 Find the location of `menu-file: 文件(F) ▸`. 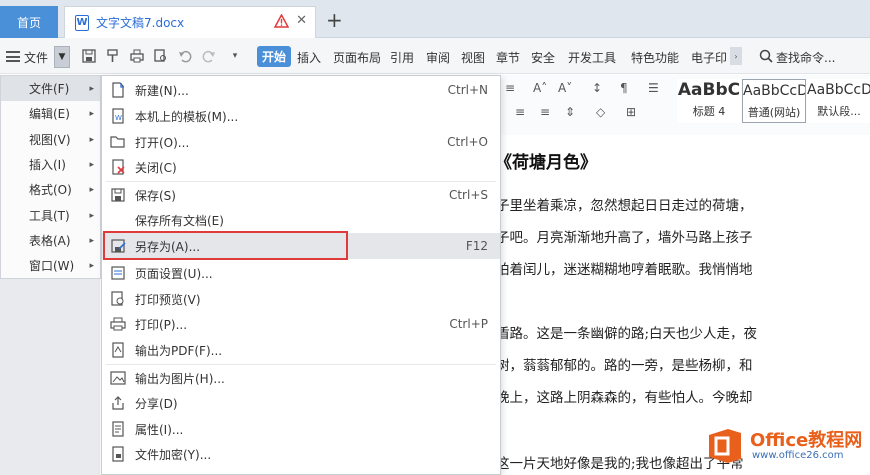

menu-file: 文件(F) ▸ is located at coordinates (50, 88).